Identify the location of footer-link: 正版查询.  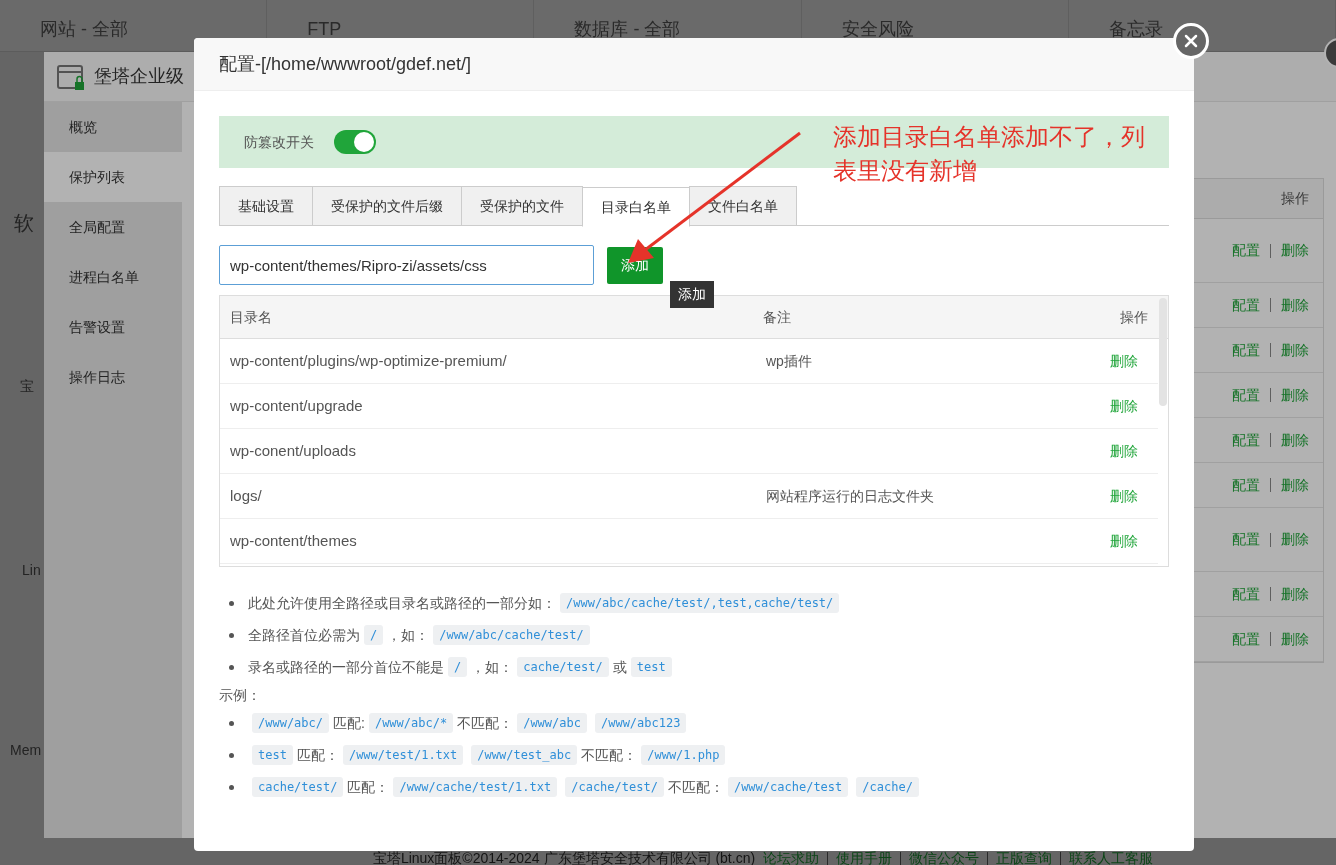
(1024, 856).